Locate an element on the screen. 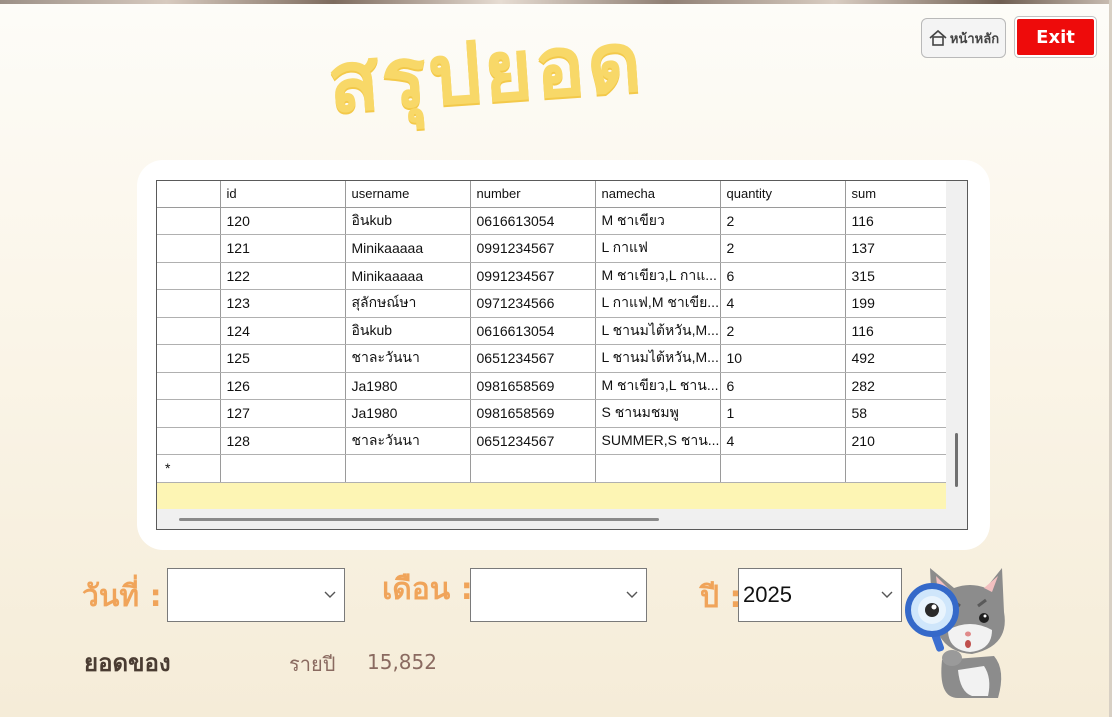 The height and width of the screenshot is (717, 1112). home-button: หน้าหลัก is located at coordinates (963, 38).